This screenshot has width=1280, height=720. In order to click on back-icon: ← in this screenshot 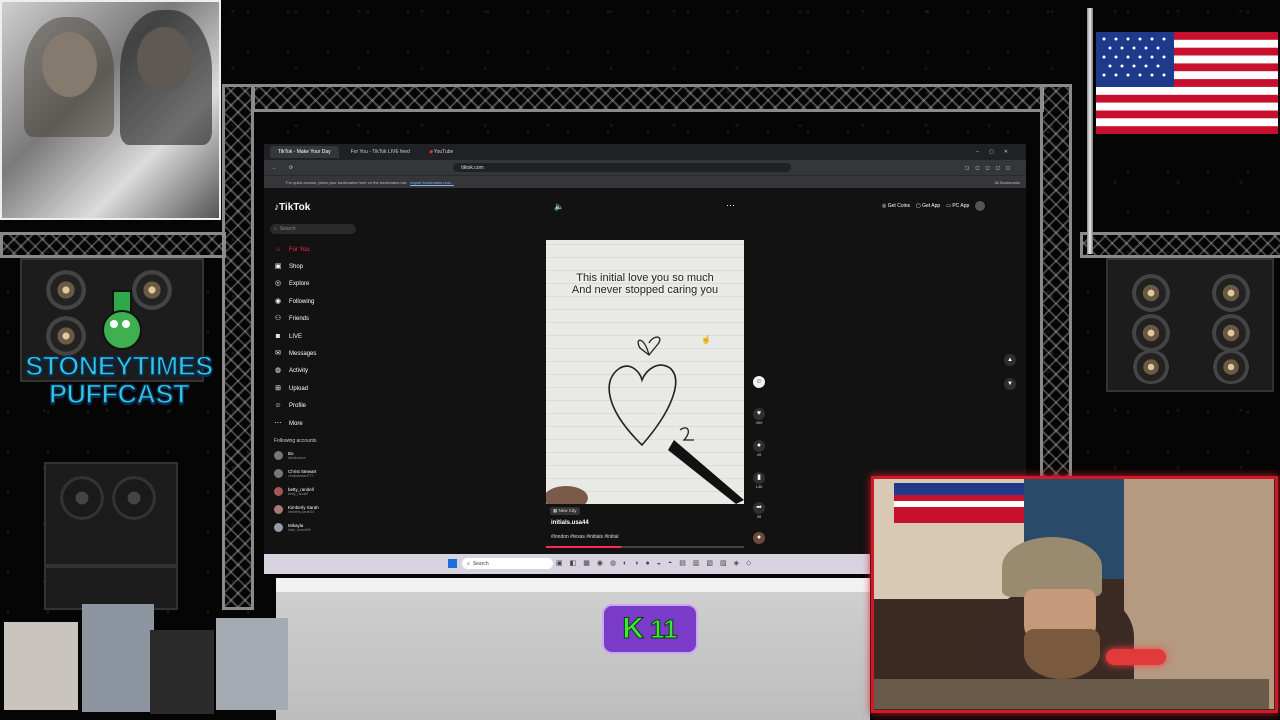, I will do `click(274, 168)`.